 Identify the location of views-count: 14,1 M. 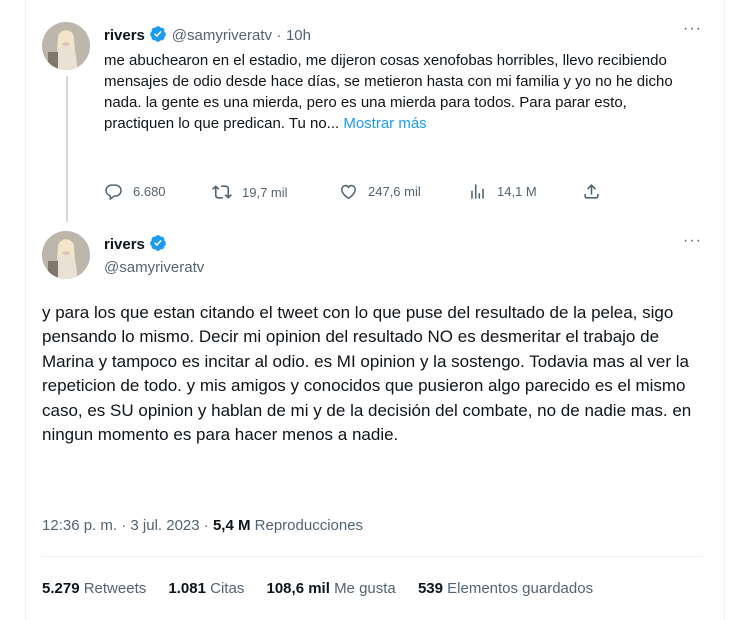
(517, 191).